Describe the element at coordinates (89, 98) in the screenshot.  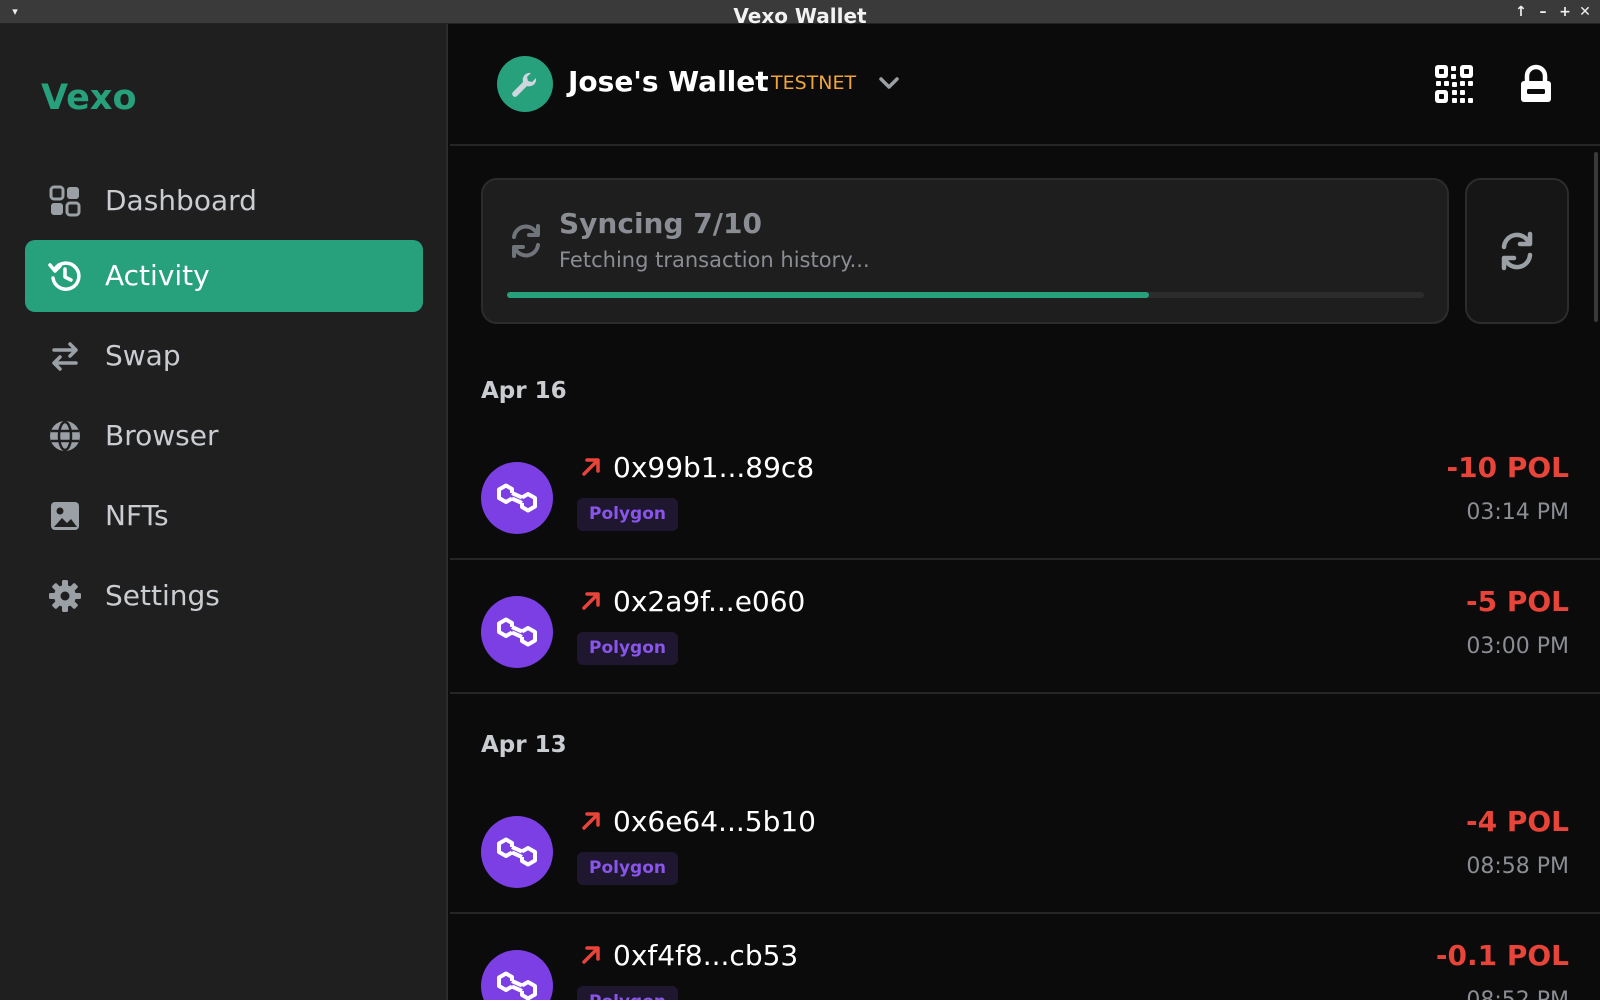
I see `brand-logo: Vexo` at that location.